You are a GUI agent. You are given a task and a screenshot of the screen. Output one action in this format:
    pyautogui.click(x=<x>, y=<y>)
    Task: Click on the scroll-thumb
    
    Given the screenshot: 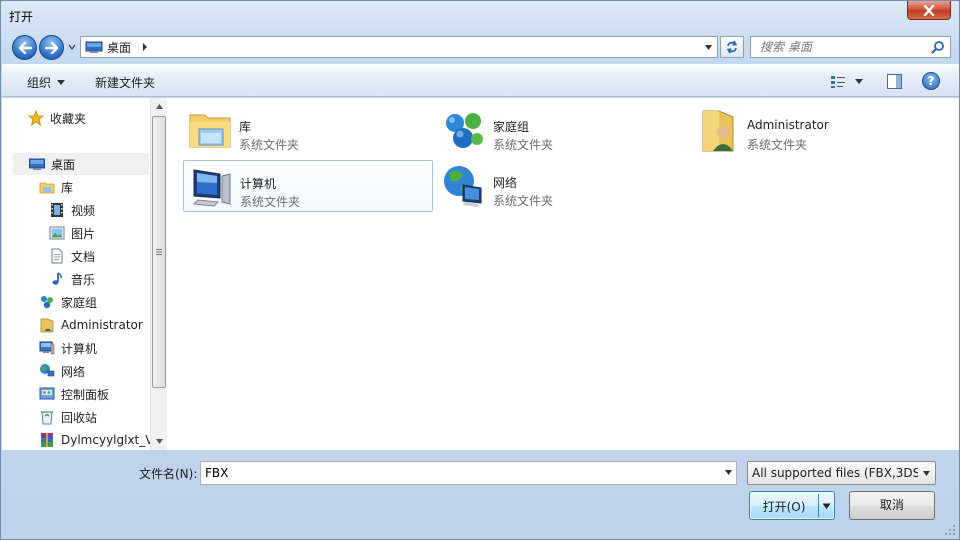 What is the action you would take?
    pyautogui.click(x=159, y=252)
    